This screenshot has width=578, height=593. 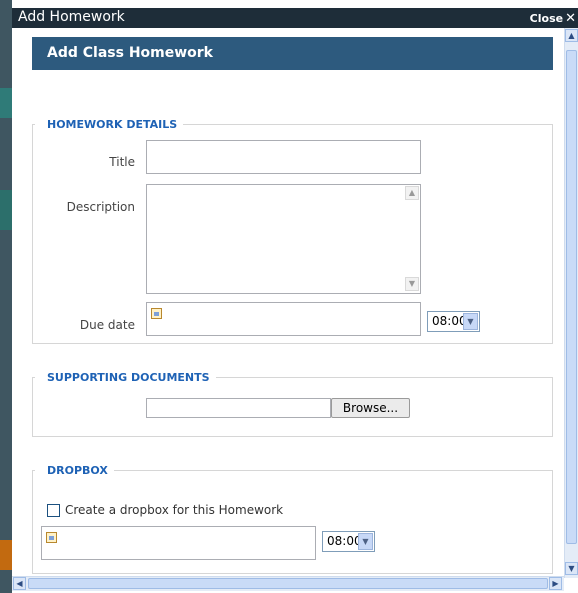 What do you see at coordinates (546, 18) in the screenshot?
I see `close-label: Close` at bounding box center [546, 18].